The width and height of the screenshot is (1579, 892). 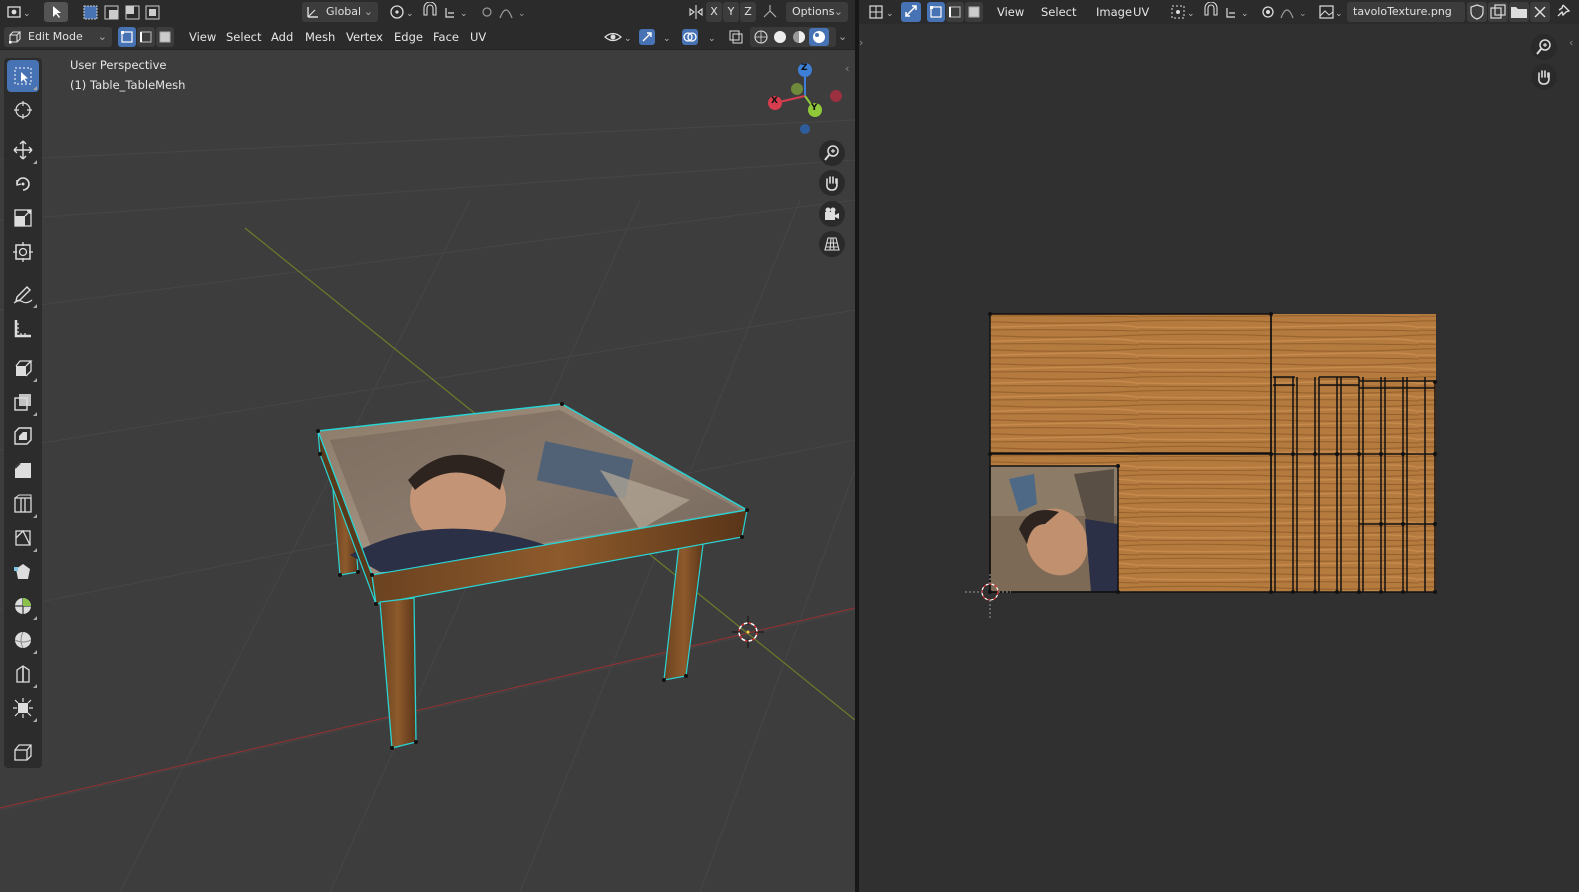 What do you see at coordinates (817, 12) in the screenshot?
I see `options-dropdown: Options ⌄` at bounding box center [817, 12].